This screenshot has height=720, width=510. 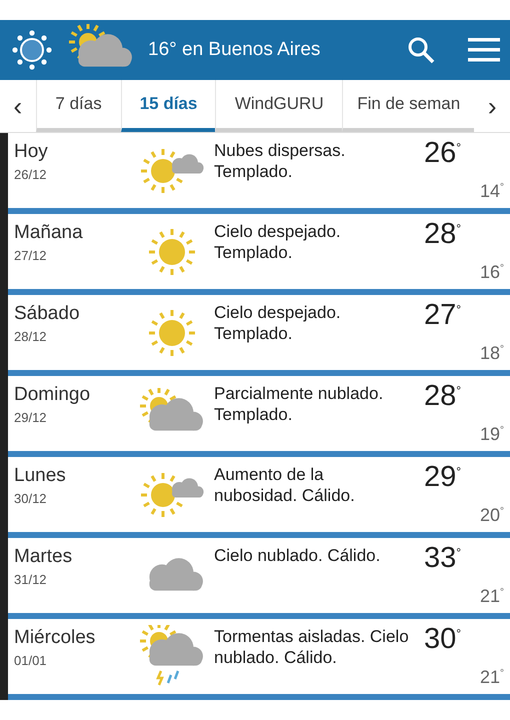 I want to click on low-temperature: 18$^{°}$, so click(x=492, y=353).